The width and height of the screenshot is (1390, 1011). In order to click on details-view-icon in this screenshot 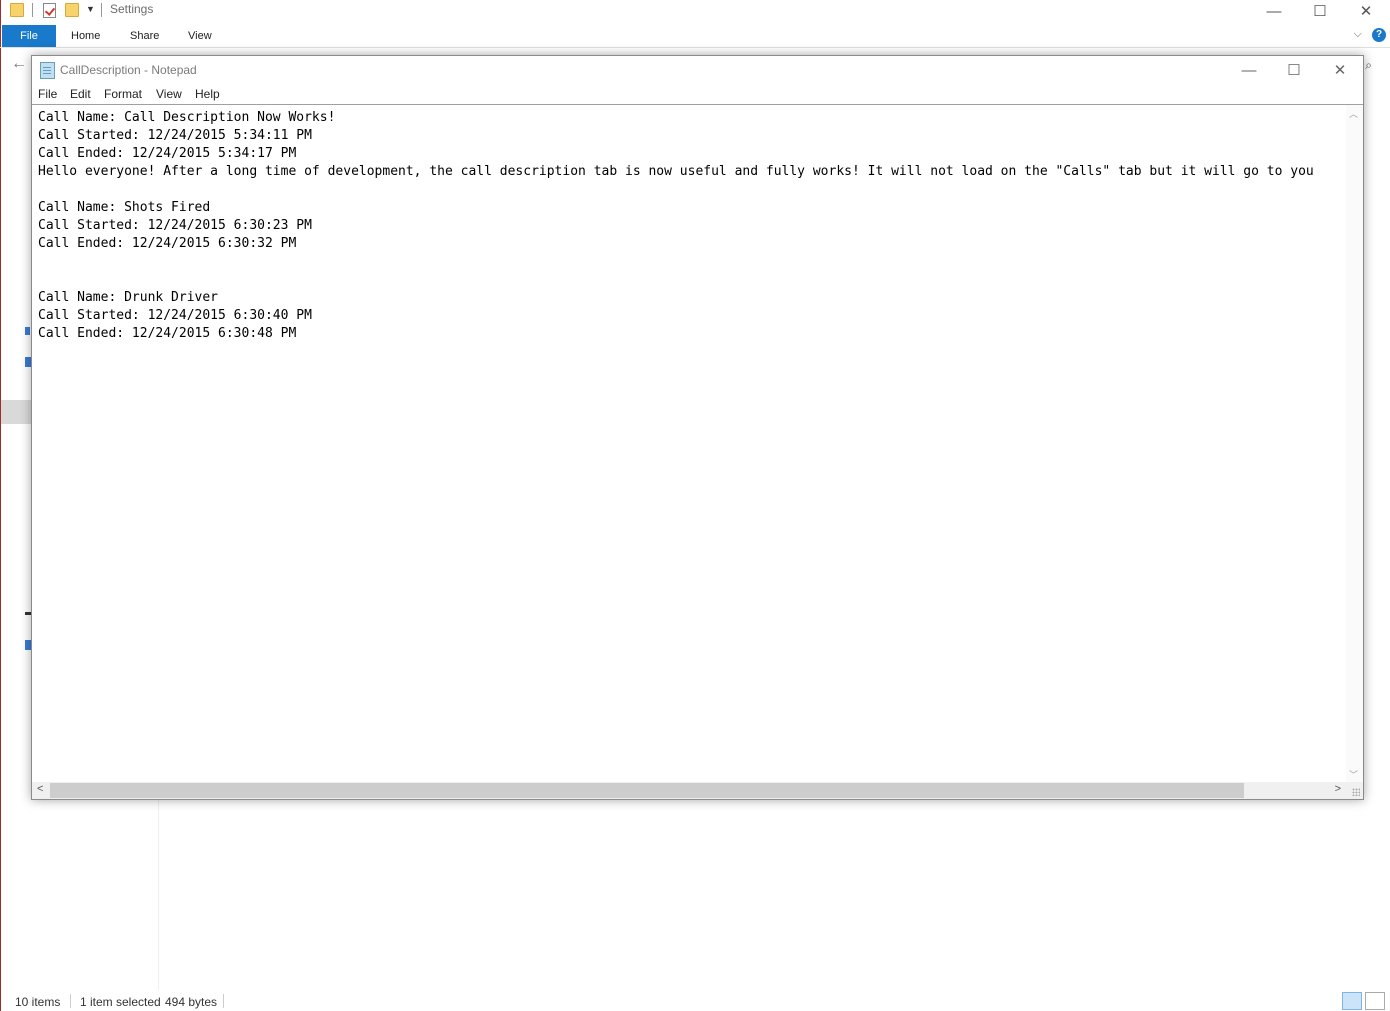, I will do `click(1352, 1001)`.